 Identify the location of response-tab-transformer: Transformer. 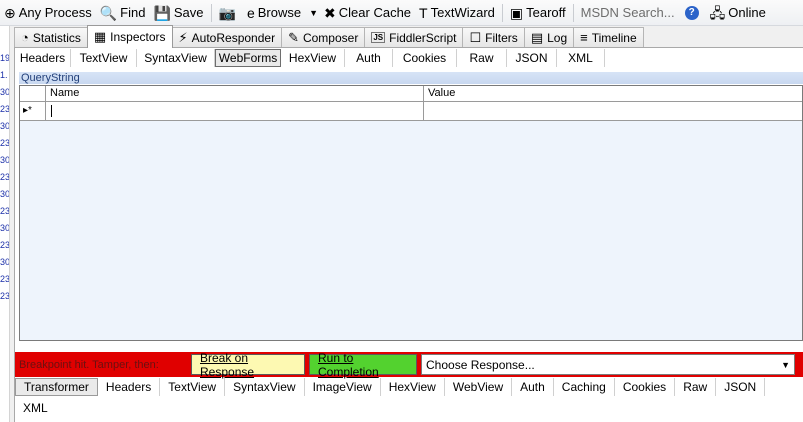
(56, 387).